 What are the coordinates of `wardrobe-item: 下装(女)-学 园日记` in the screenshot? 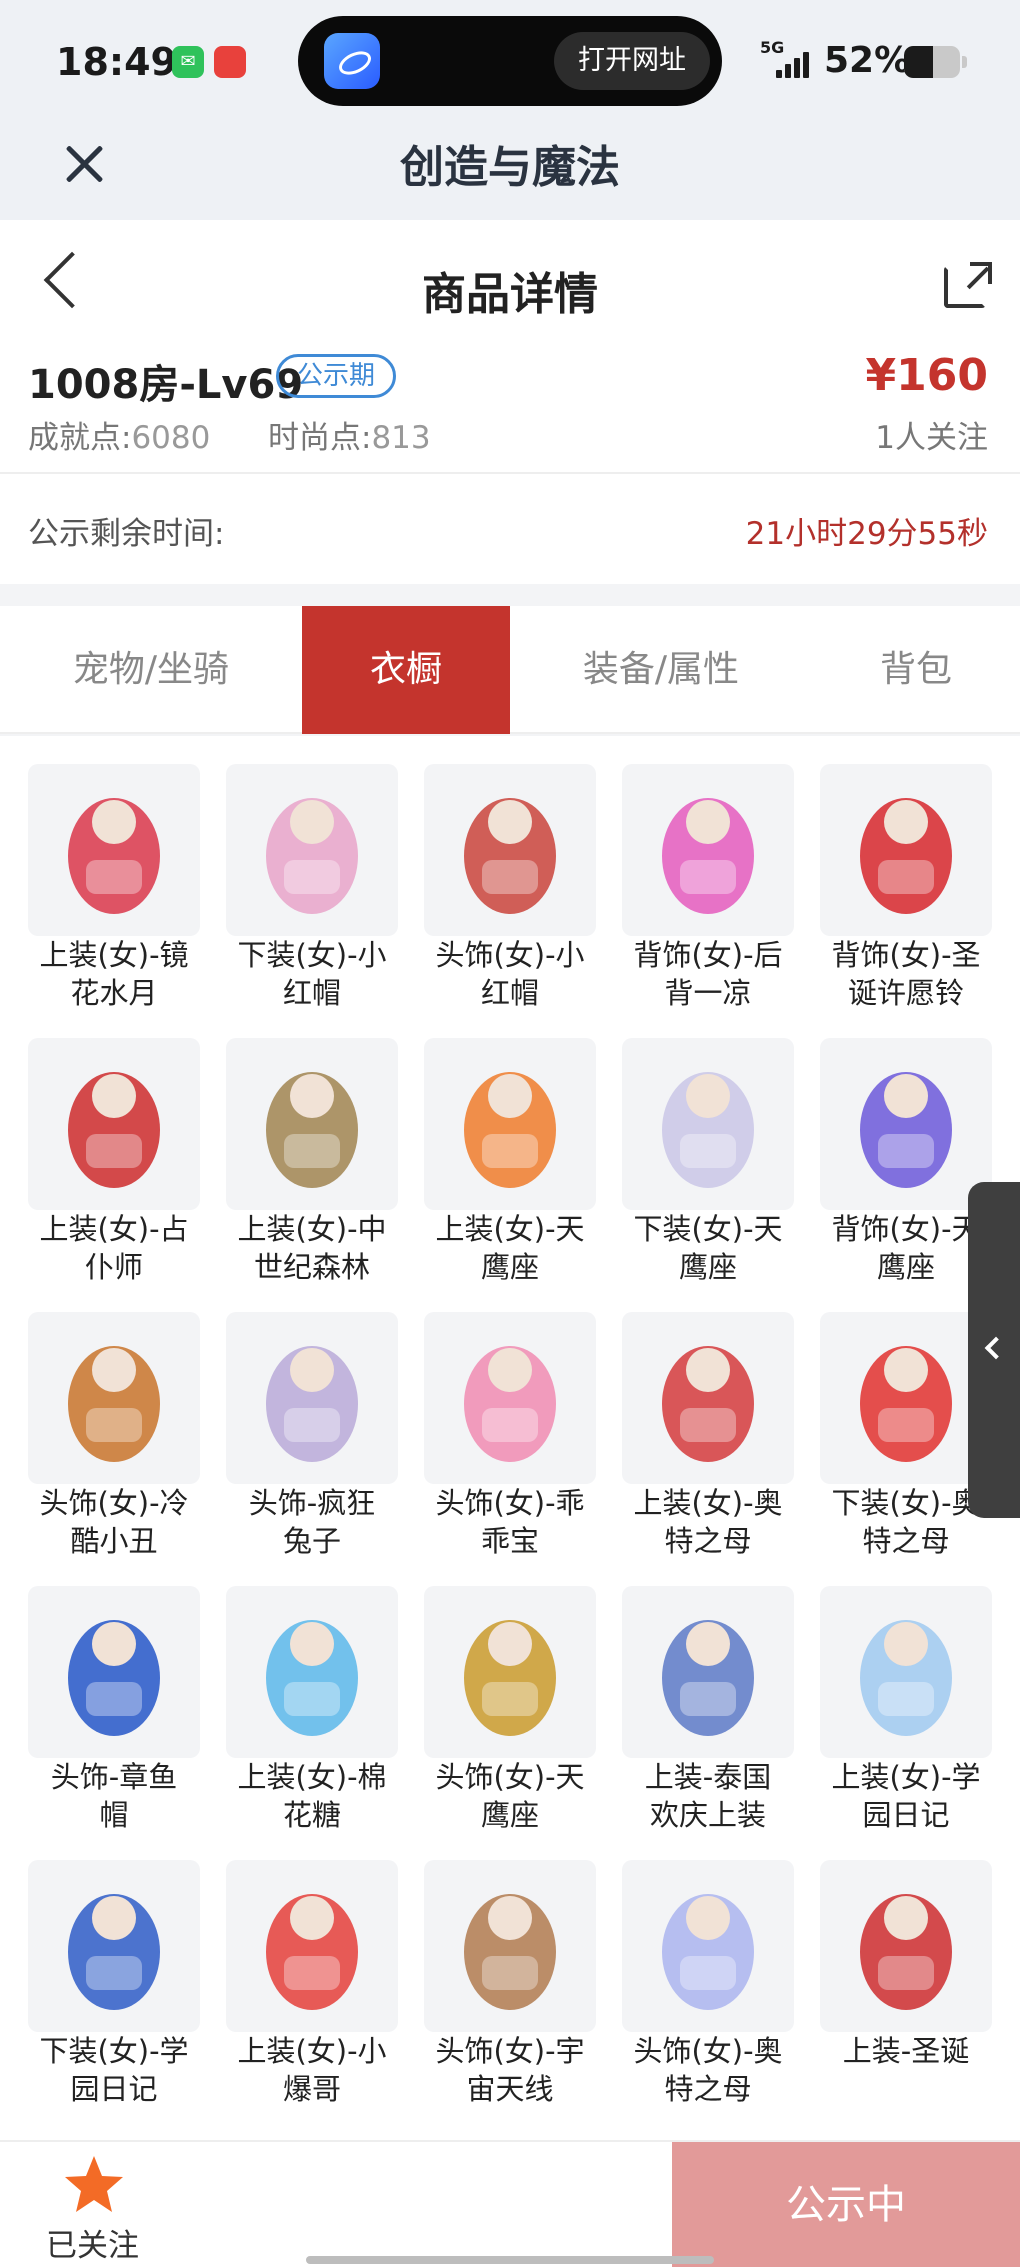 It's located at (114, 1969).